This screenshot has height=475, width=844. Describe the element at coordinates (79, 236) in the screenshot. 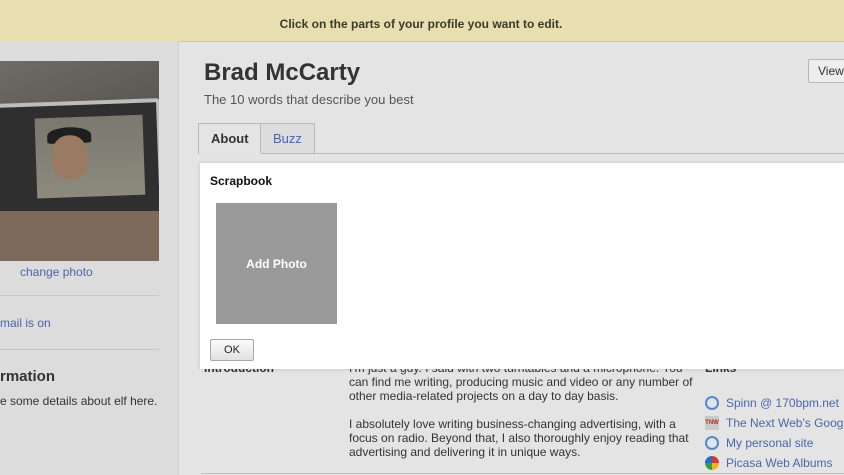

I see `hand-shape` at that location.